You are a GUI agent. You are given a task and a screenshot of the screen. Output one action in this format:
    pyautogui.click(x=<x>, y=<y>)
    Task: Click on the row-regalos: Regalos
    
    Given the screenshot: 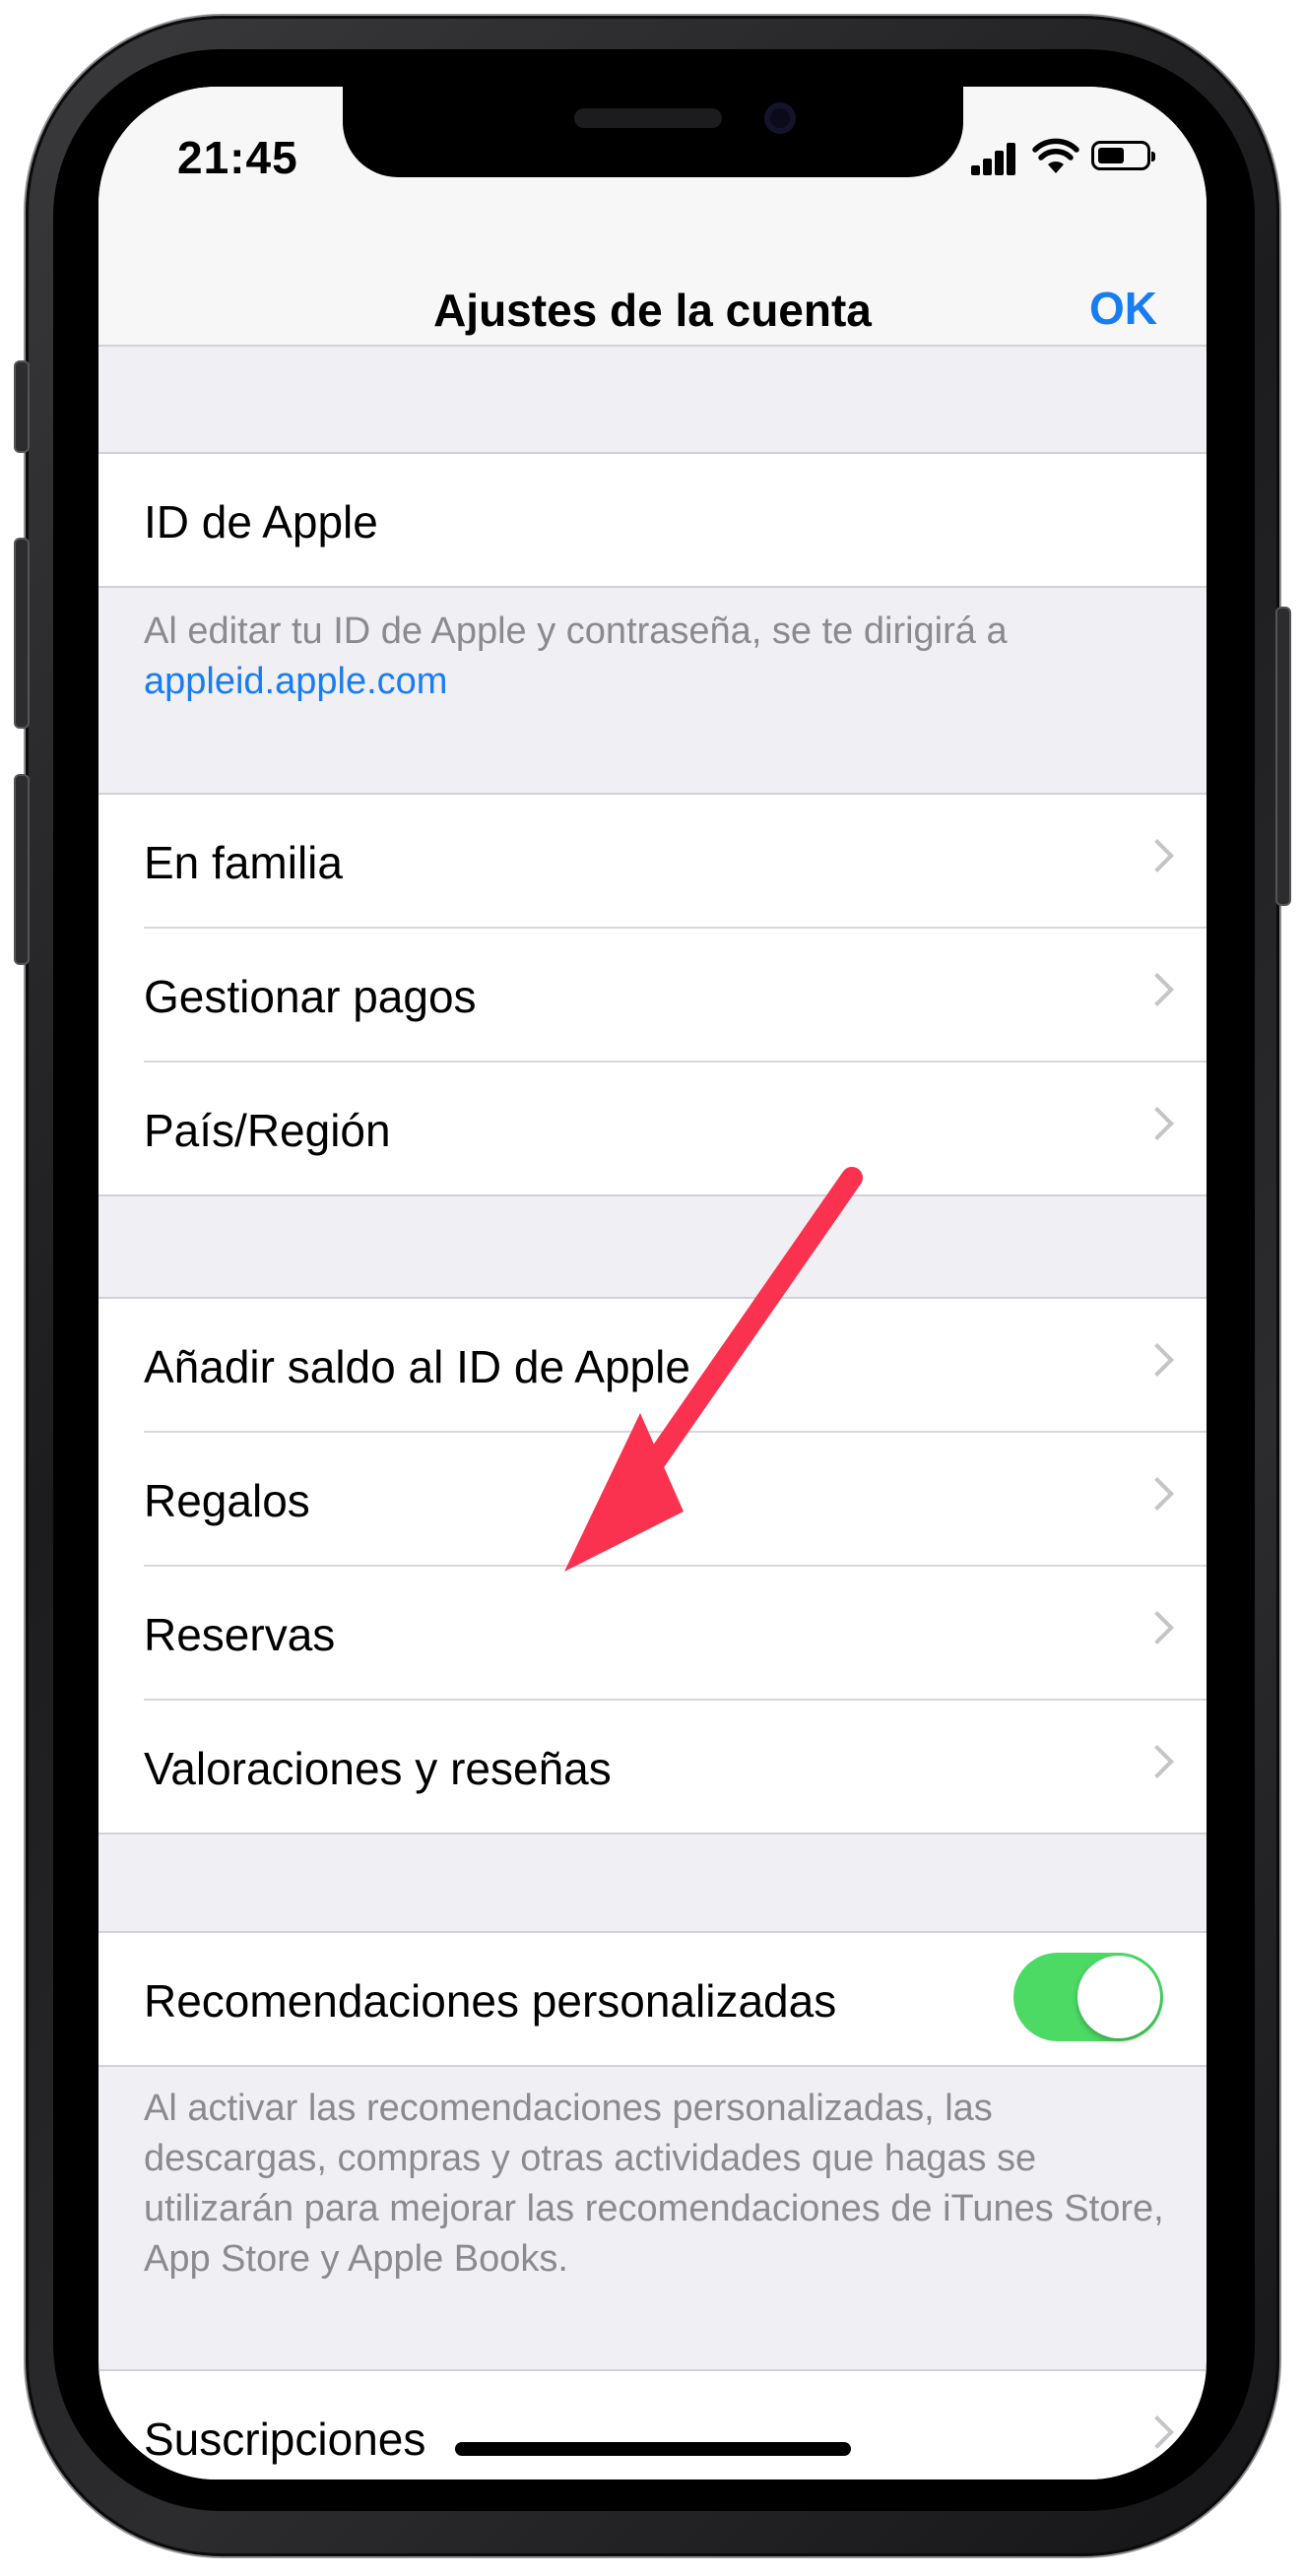 What is the action you would take?
    pyautogui.click(x=675, y=1500)
    